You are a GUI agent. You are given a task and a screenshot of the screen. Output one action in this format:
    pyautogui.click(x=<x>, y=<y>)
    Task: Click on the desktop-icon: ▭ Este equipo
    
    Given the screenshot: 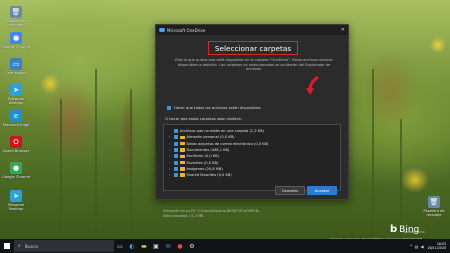 What is the action you would take?
    pyautogui.click(x=16, y=66)
    